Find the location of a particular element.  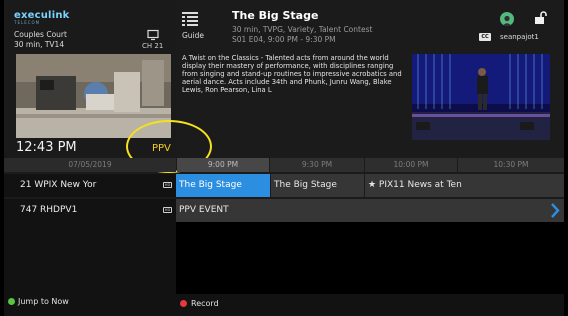

program-cell: ★ PIX11 News at Ten is located at coordinates (464, 185).